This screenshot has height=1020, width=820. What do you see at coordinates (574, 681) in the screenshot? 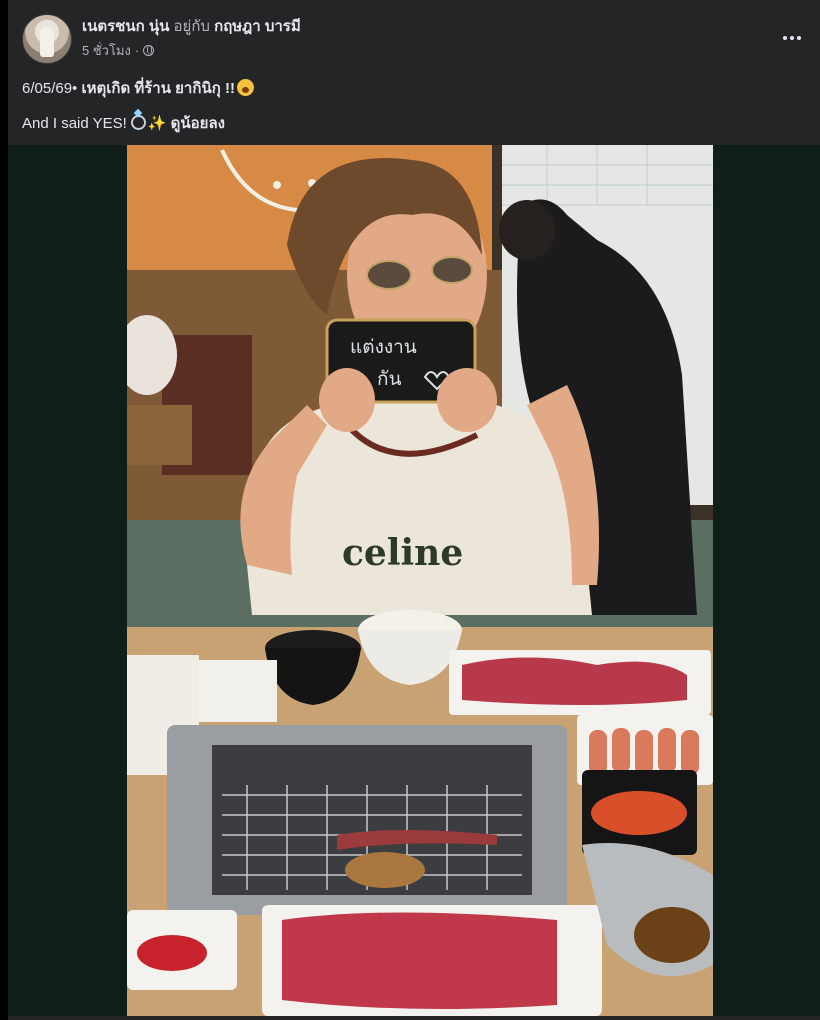
I see `raw-beef-top` at bounding box center [574, 681].